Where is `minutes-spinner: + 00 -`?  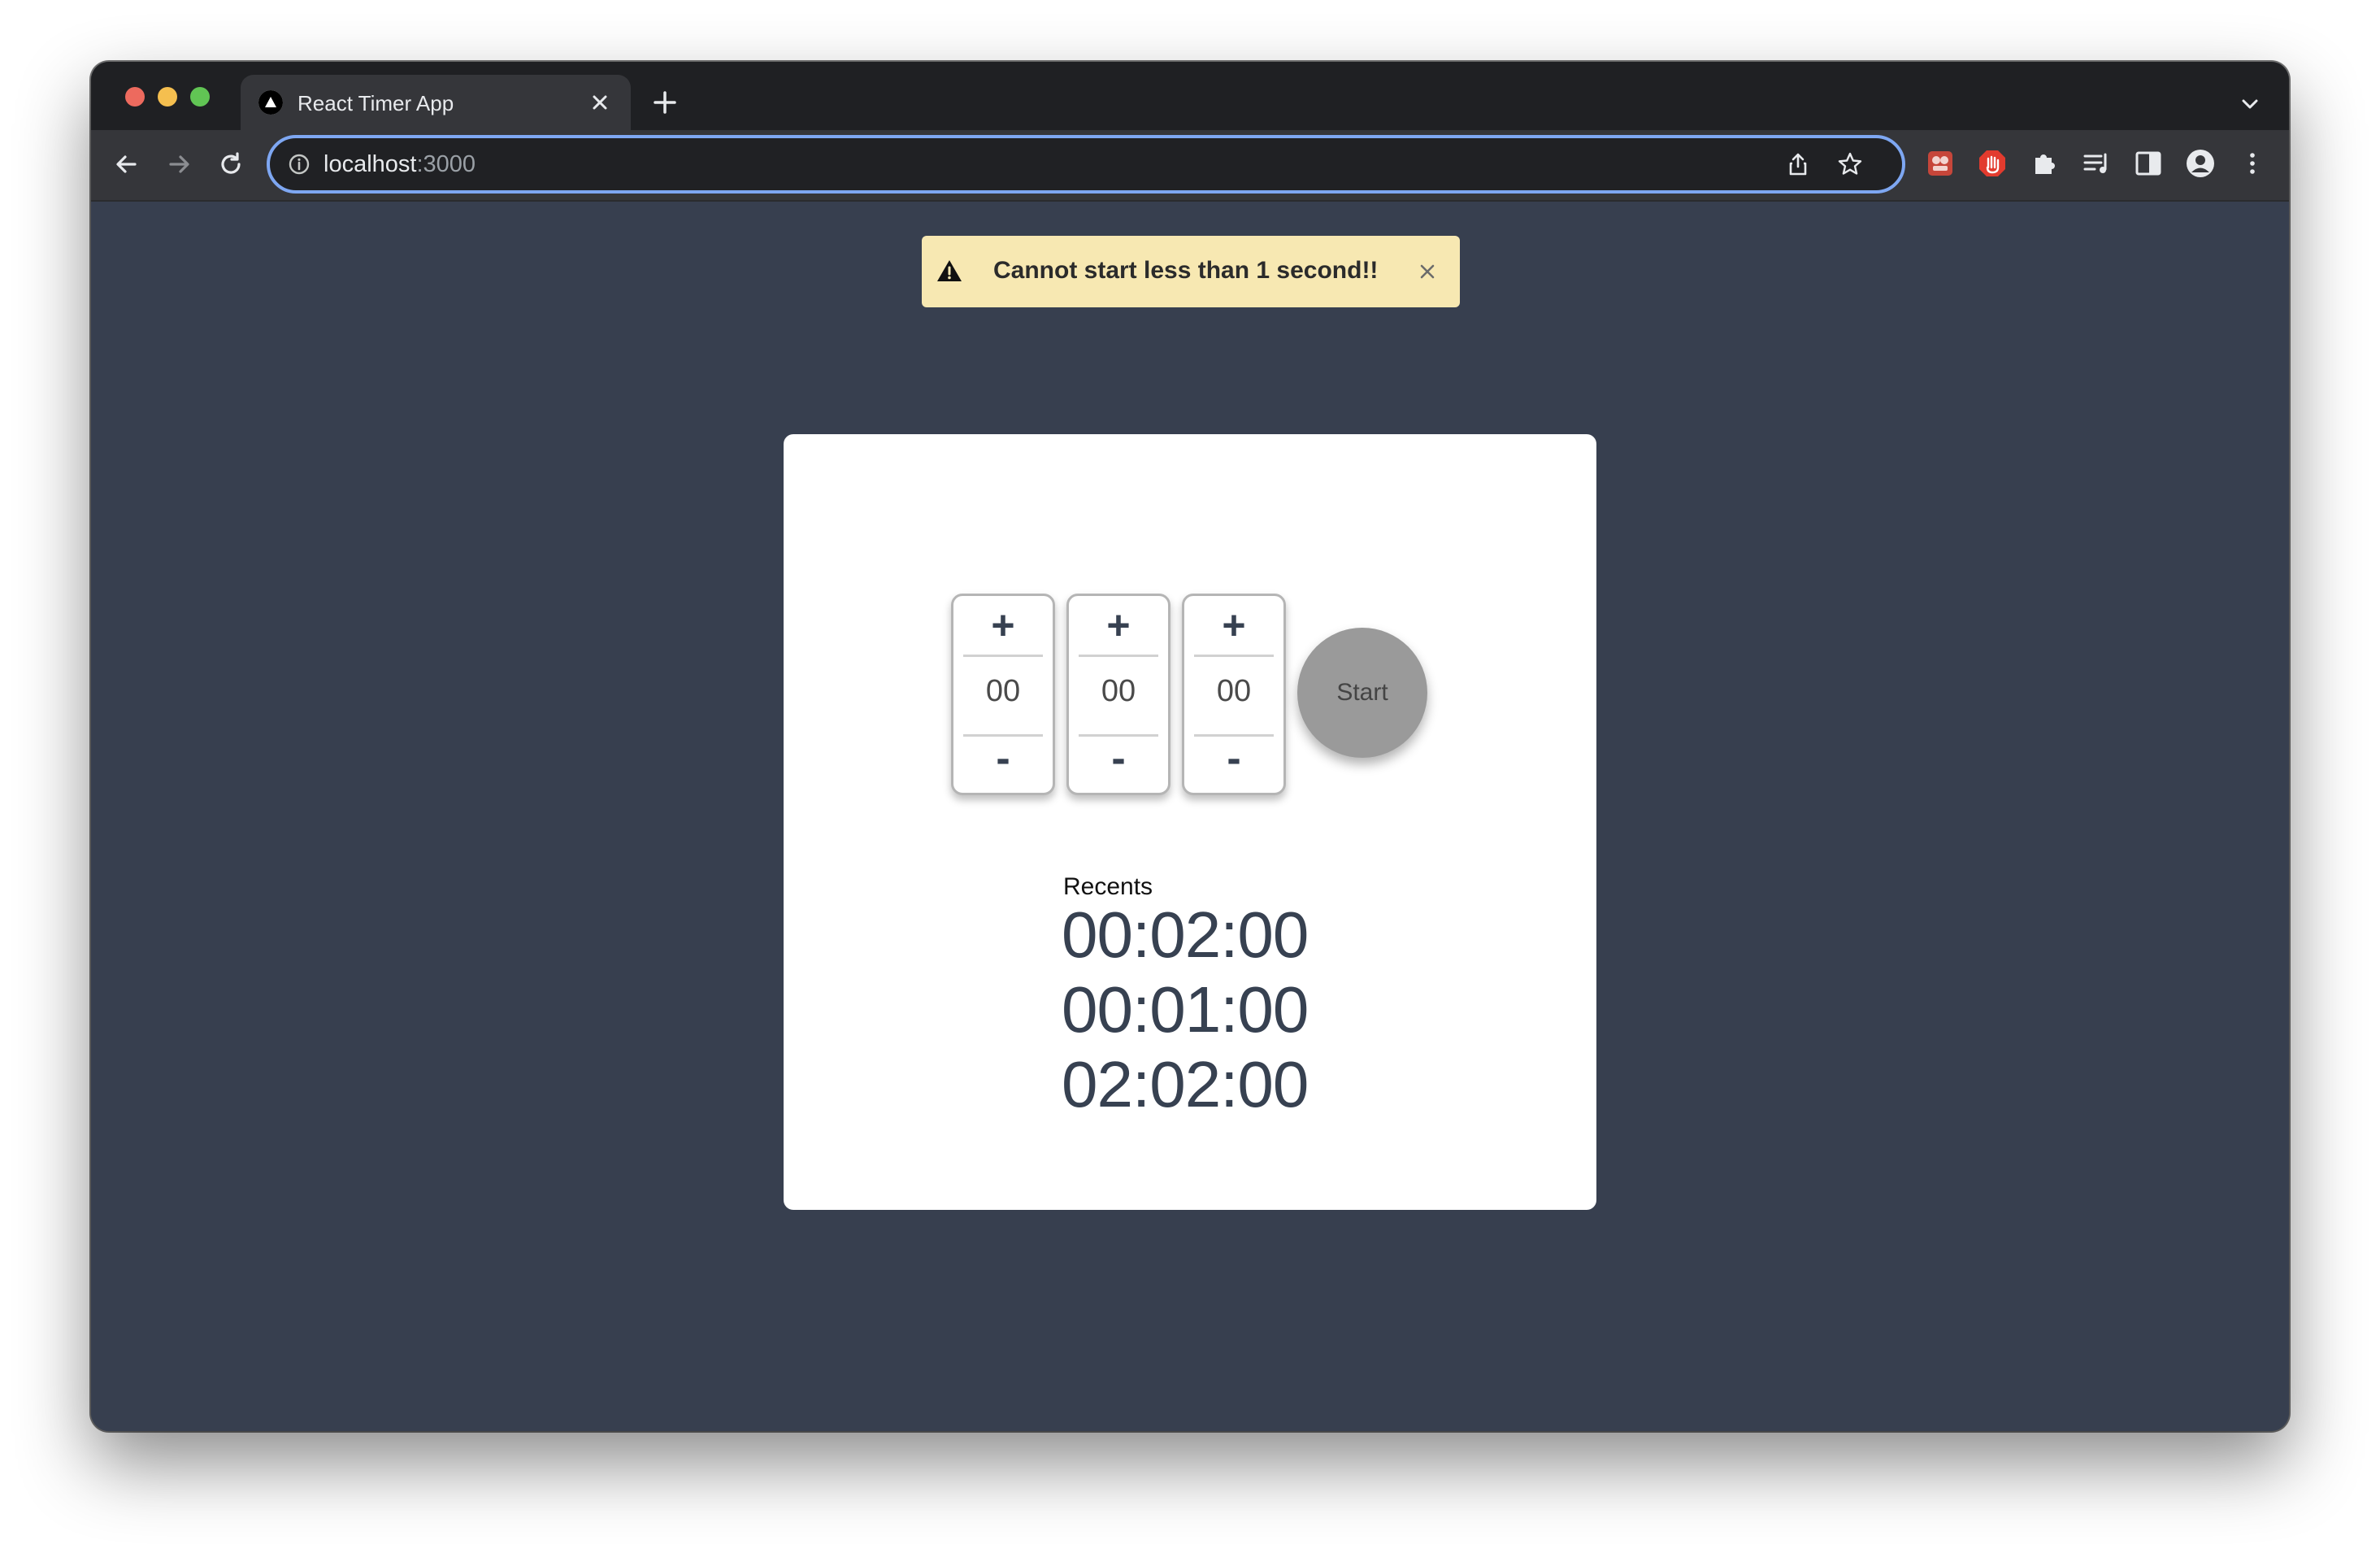 minutes-spinner: + 00 - is located at coordinates (1118, 694).